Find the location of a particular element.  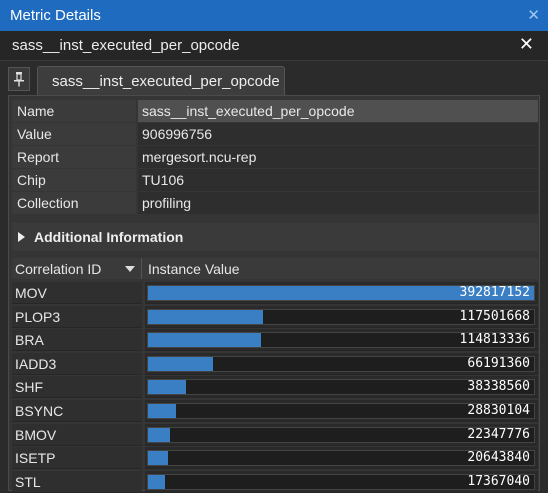

metric-name: sass__inst_executed_per_opcode is located at coordinates (126, 45).